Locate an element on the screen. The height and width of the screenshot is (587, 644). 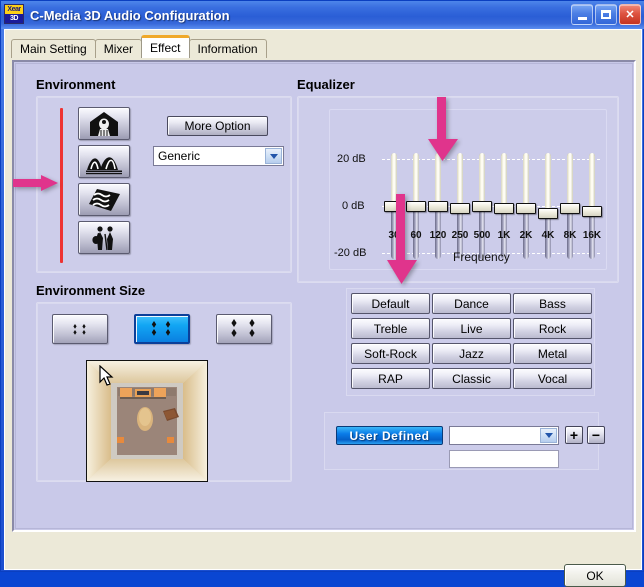
user-defined-panel: User Defined + − is located at coordinates (464, 441).